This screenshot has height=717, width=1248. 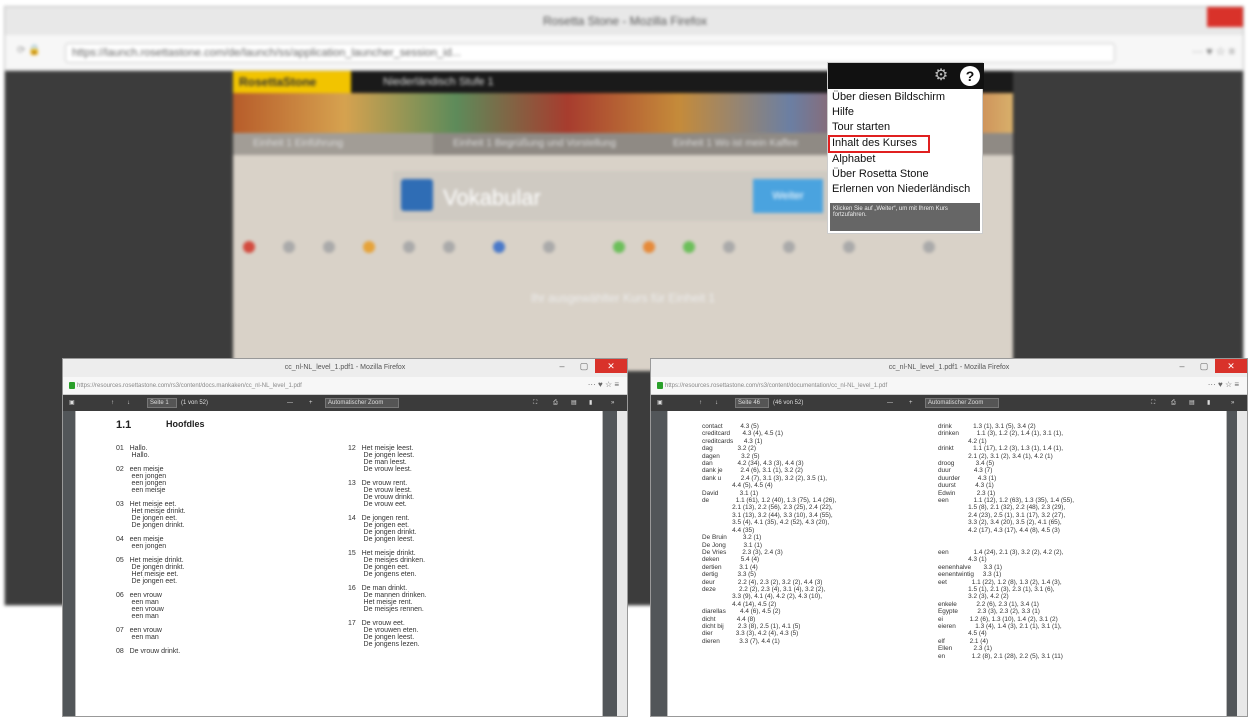 I want to click on pdf-left-title: cc_nl-NL_level_1.pdf1 - Mozilla Firefox, so click(x=345, y=368).